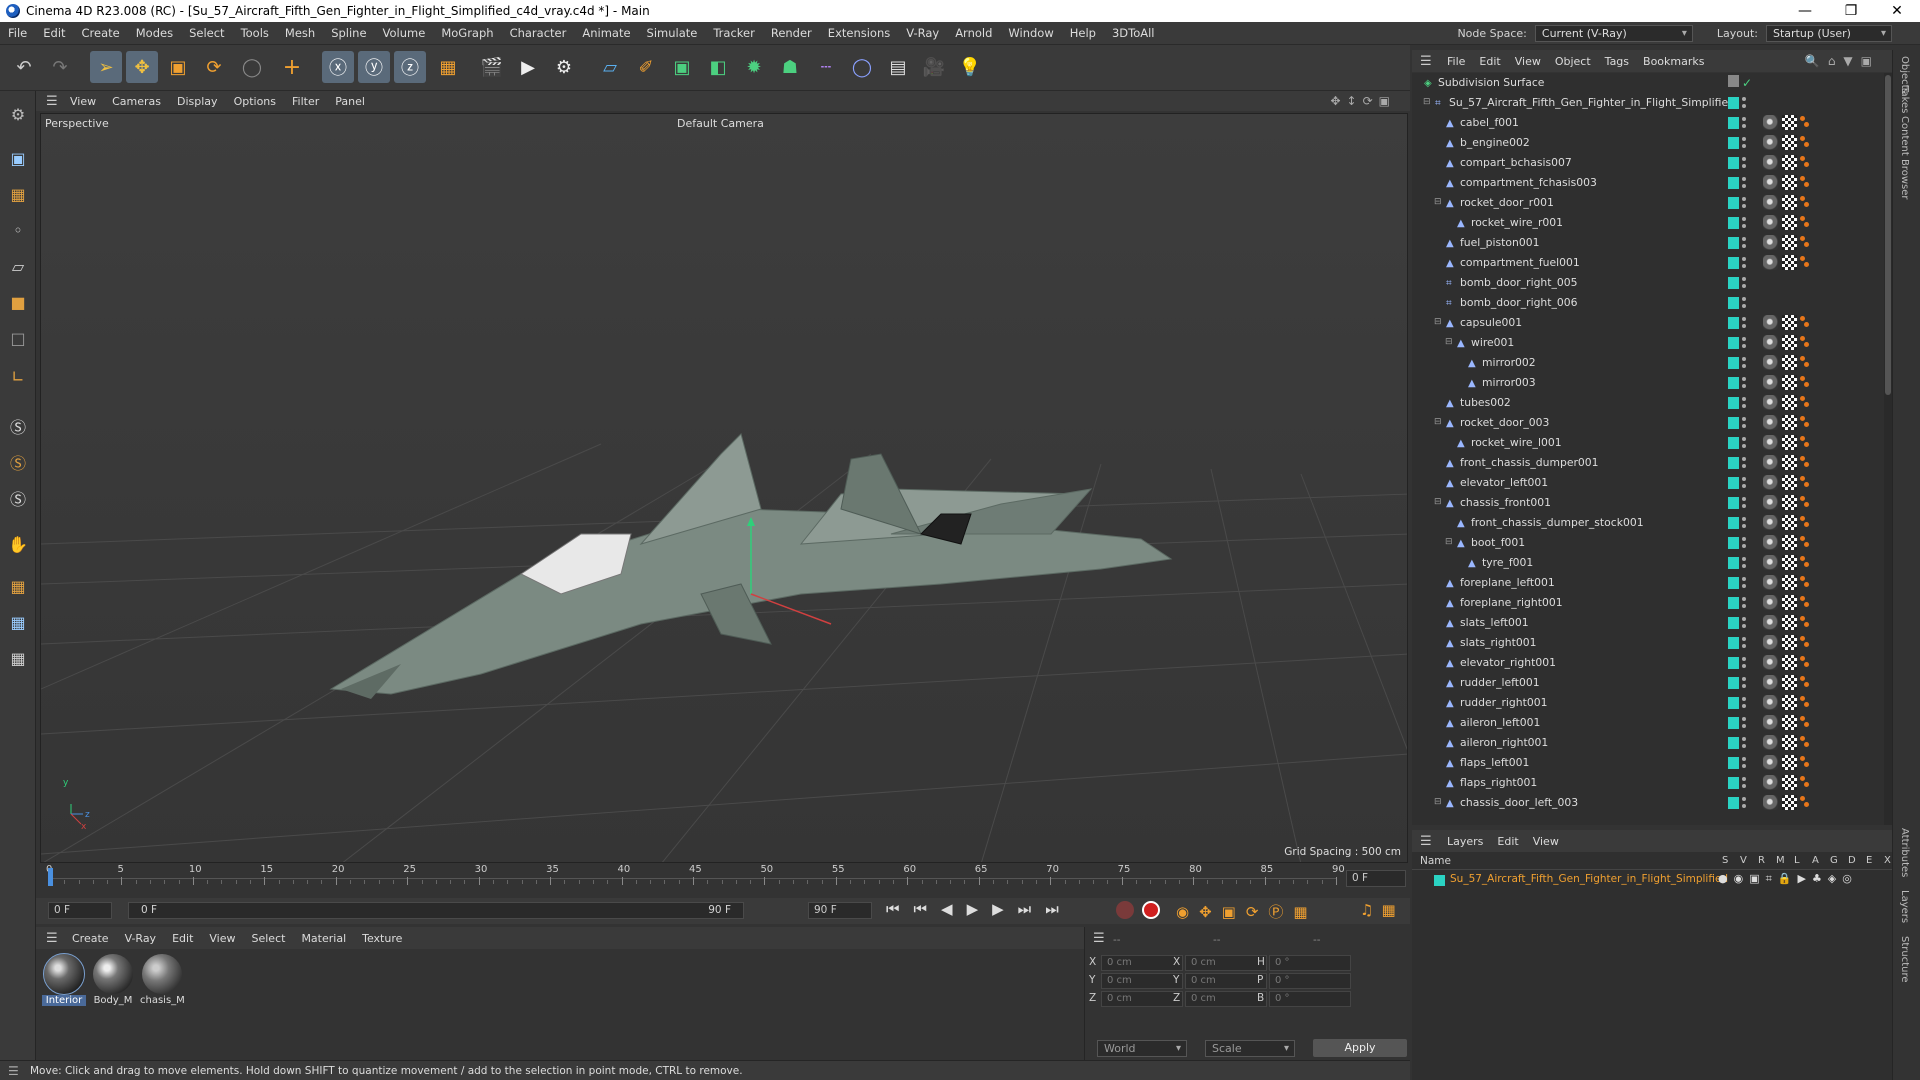  What do you see at coordinates (13, 1070) in the screenshot?
I see `status-menu-icon: ☰` at bounding box center [13, 1070].